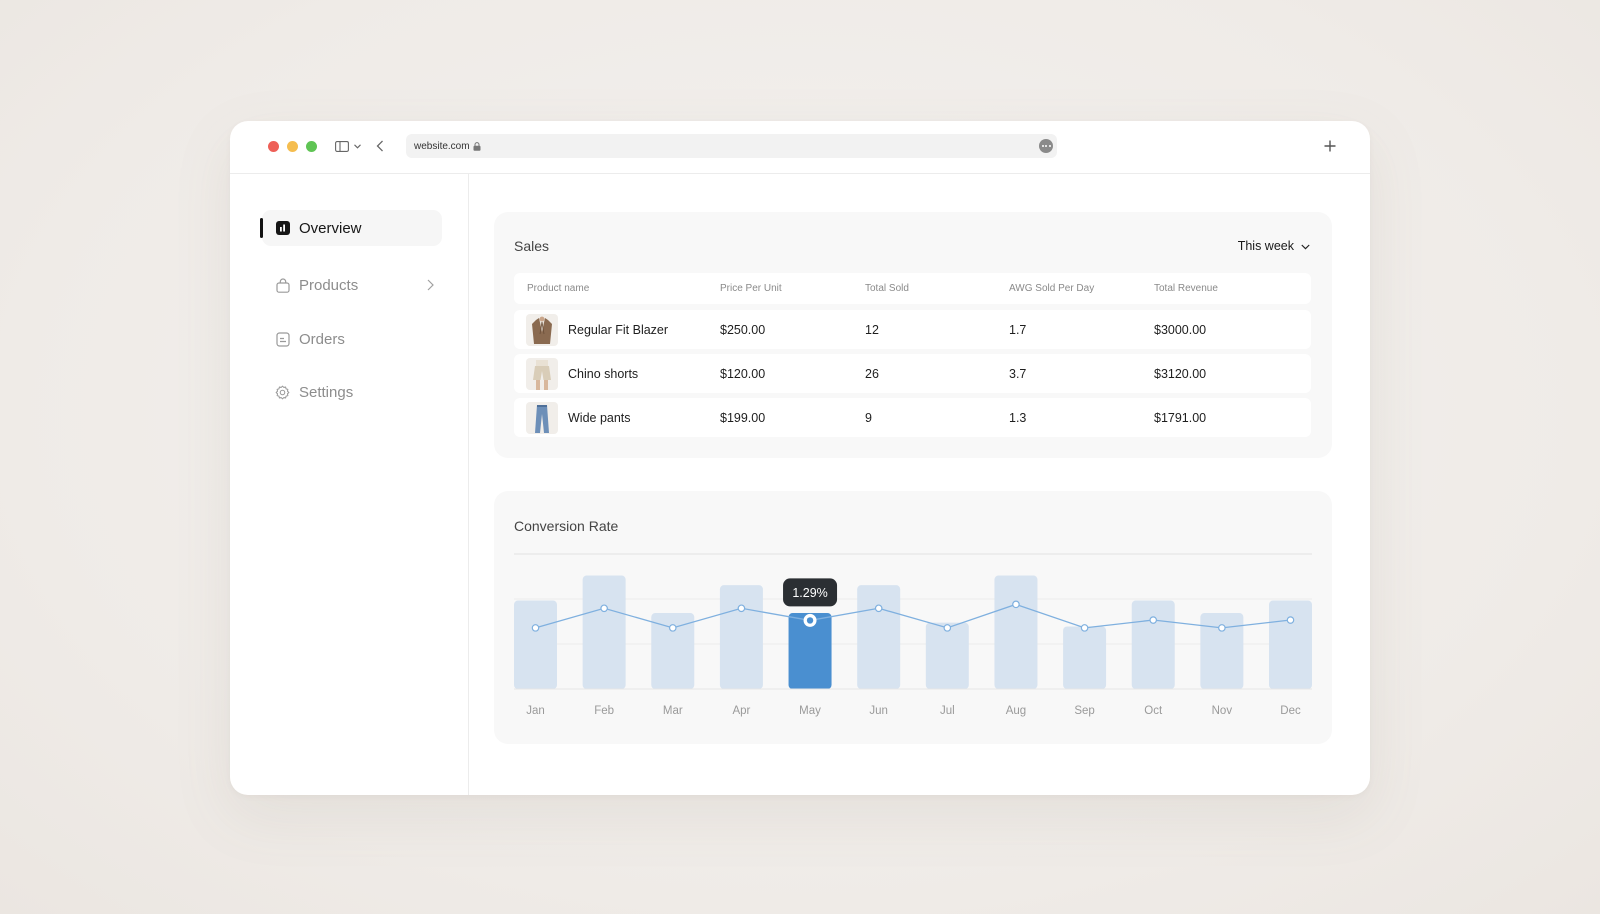  I want to click on new-tab-plus-icon, so click(1330, 146).